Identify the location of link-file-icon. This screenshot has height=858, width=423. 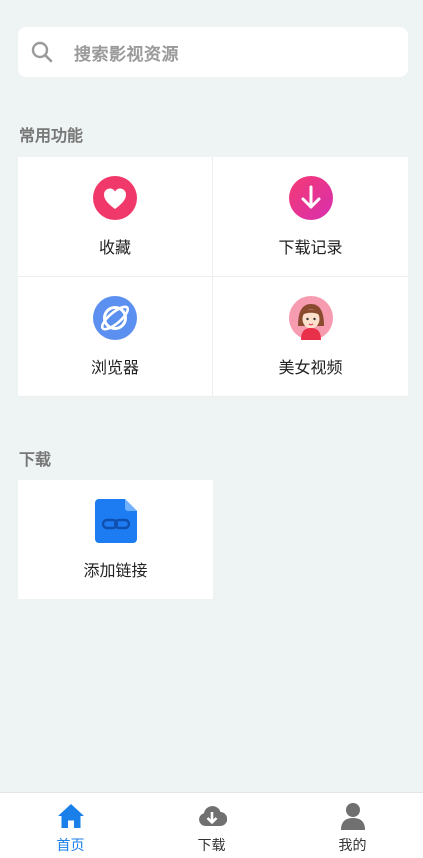
(115, 520).